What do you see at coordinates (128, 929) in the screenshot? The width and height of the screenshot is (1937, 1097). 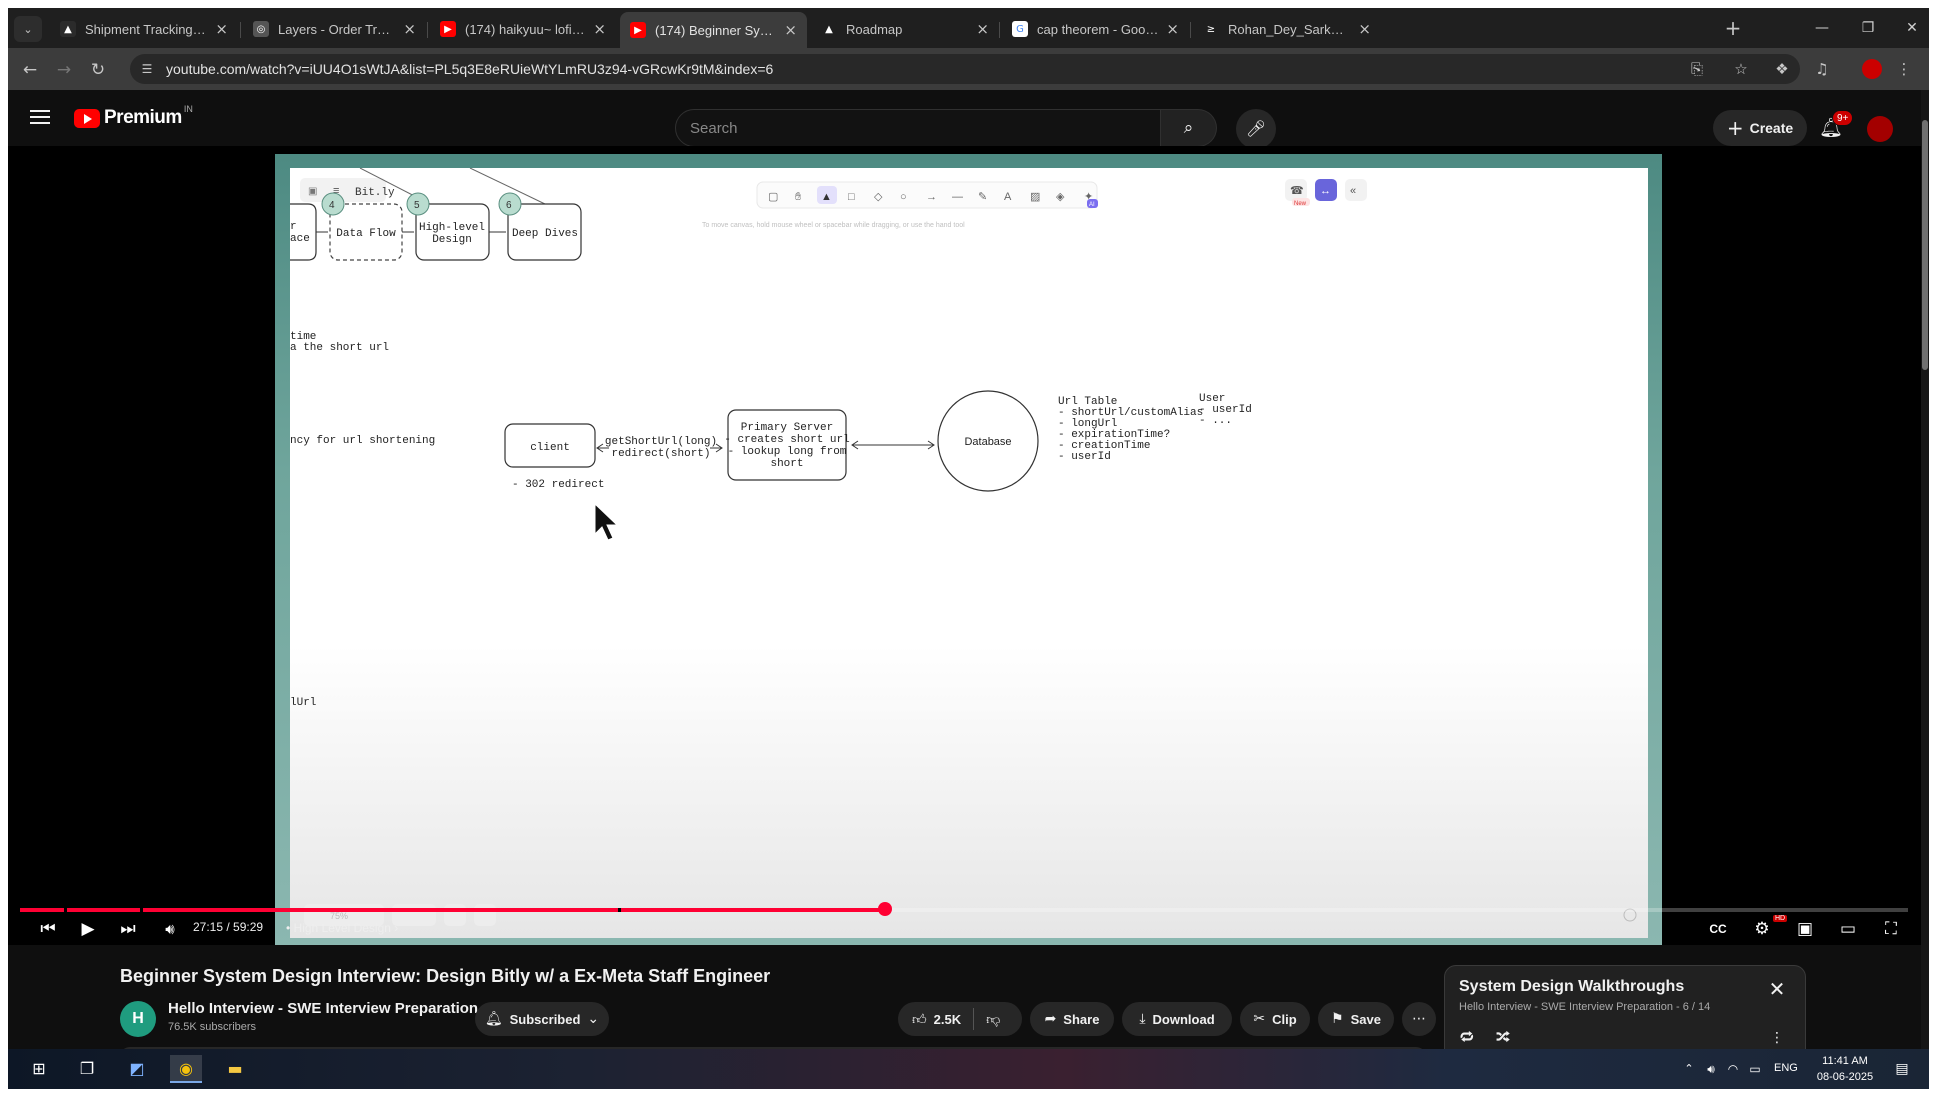 I see `next-video-icon: ⏭︎` at bounding box center [128, 929].